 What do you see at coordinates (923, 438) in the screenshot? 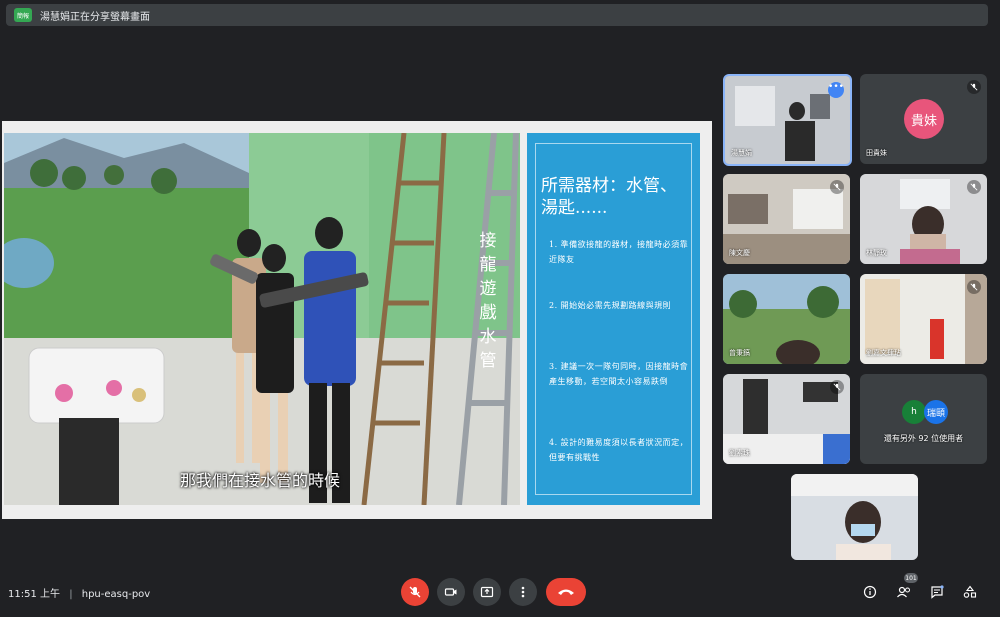
I see `others-count-label: 還有另外 92 位使用者` at bounding box center [923, 438].